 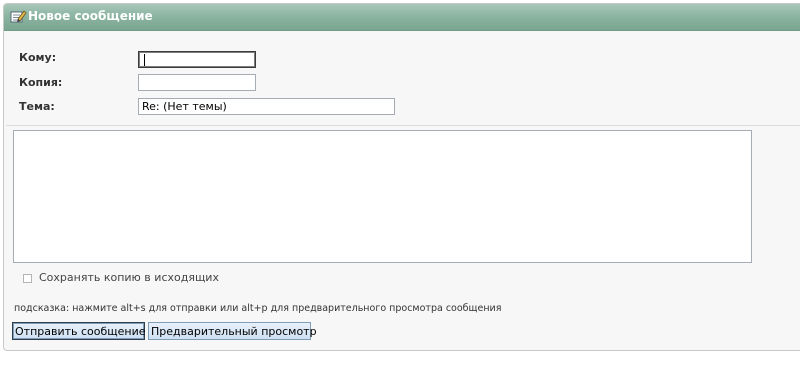 I want to click on send-button: Отправить сообщение, so click(x=79, y=331).